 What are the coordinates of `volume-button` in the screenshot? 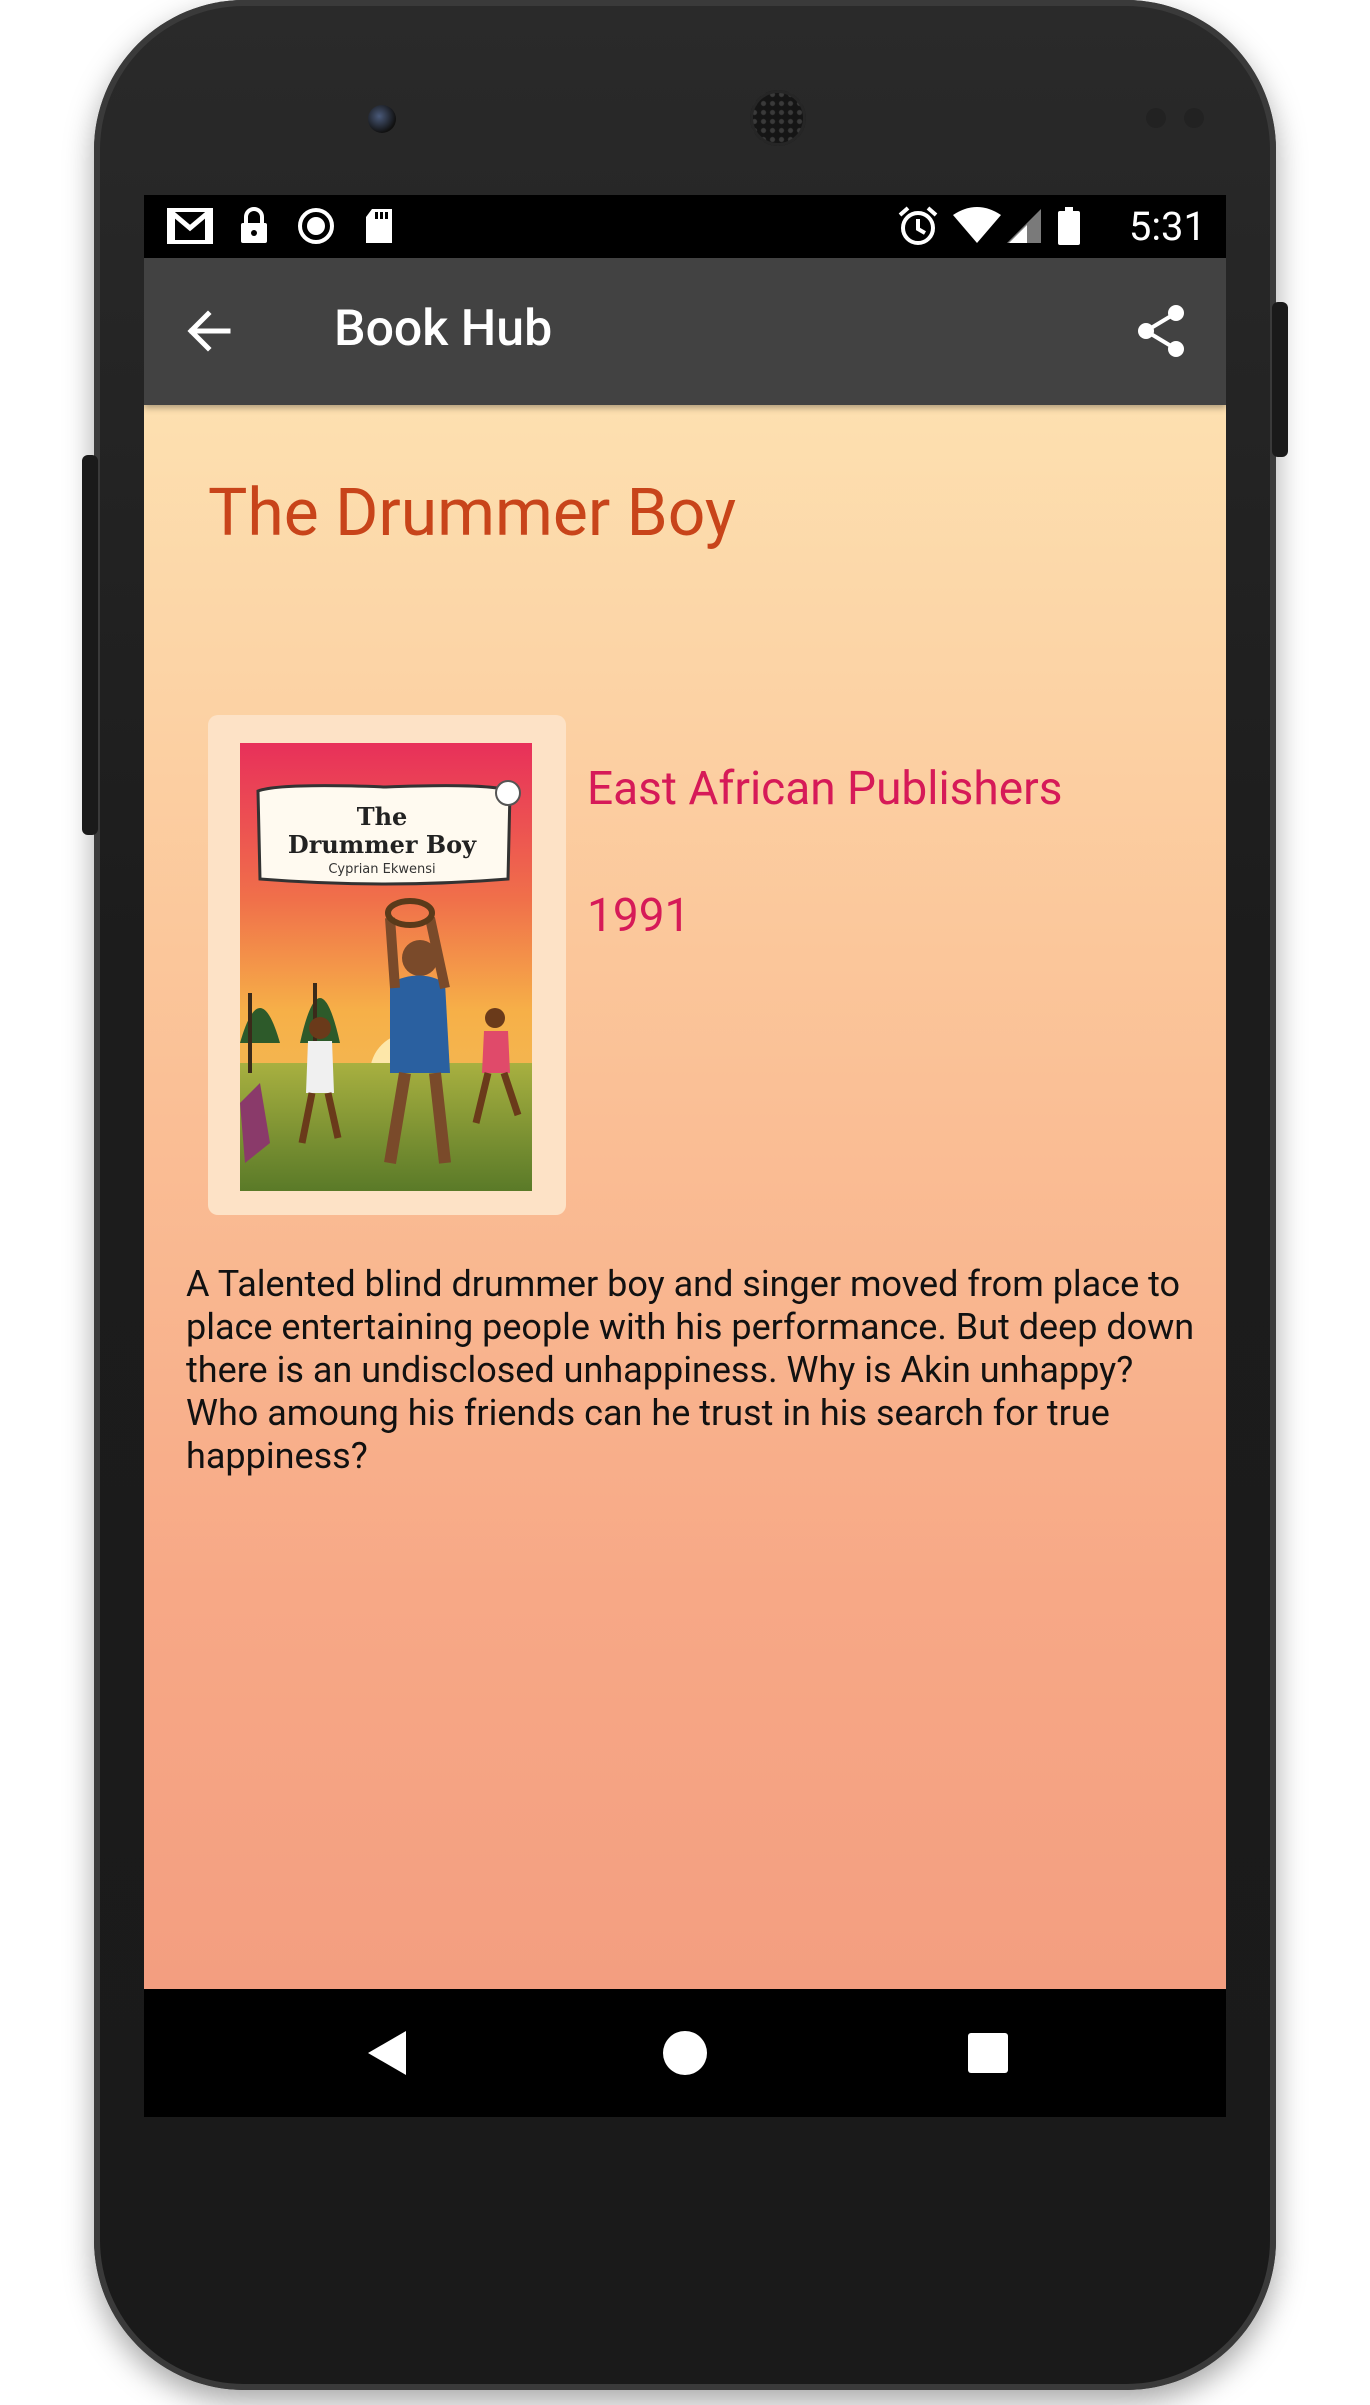 It's located at (90, 645).